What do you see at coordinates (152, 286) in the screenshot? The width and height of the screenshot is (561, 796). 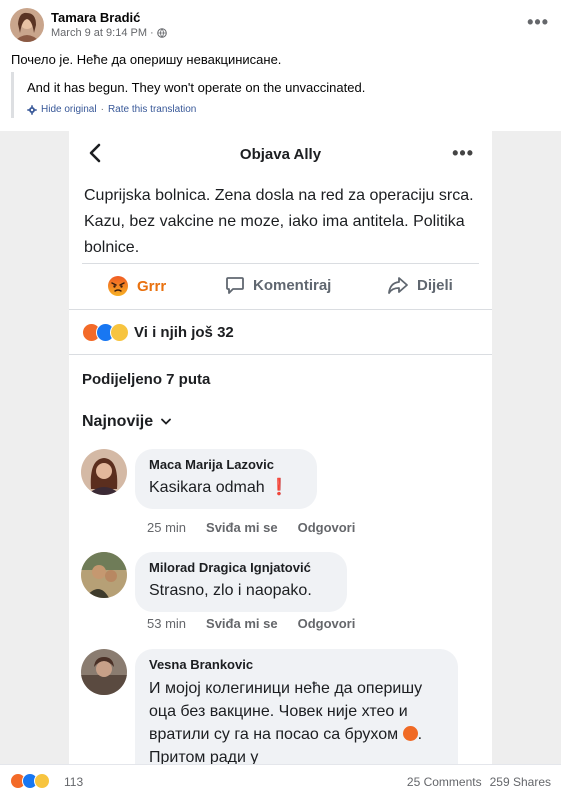 I see `grrr-label: Grrr` at bounding box center [152, 286].